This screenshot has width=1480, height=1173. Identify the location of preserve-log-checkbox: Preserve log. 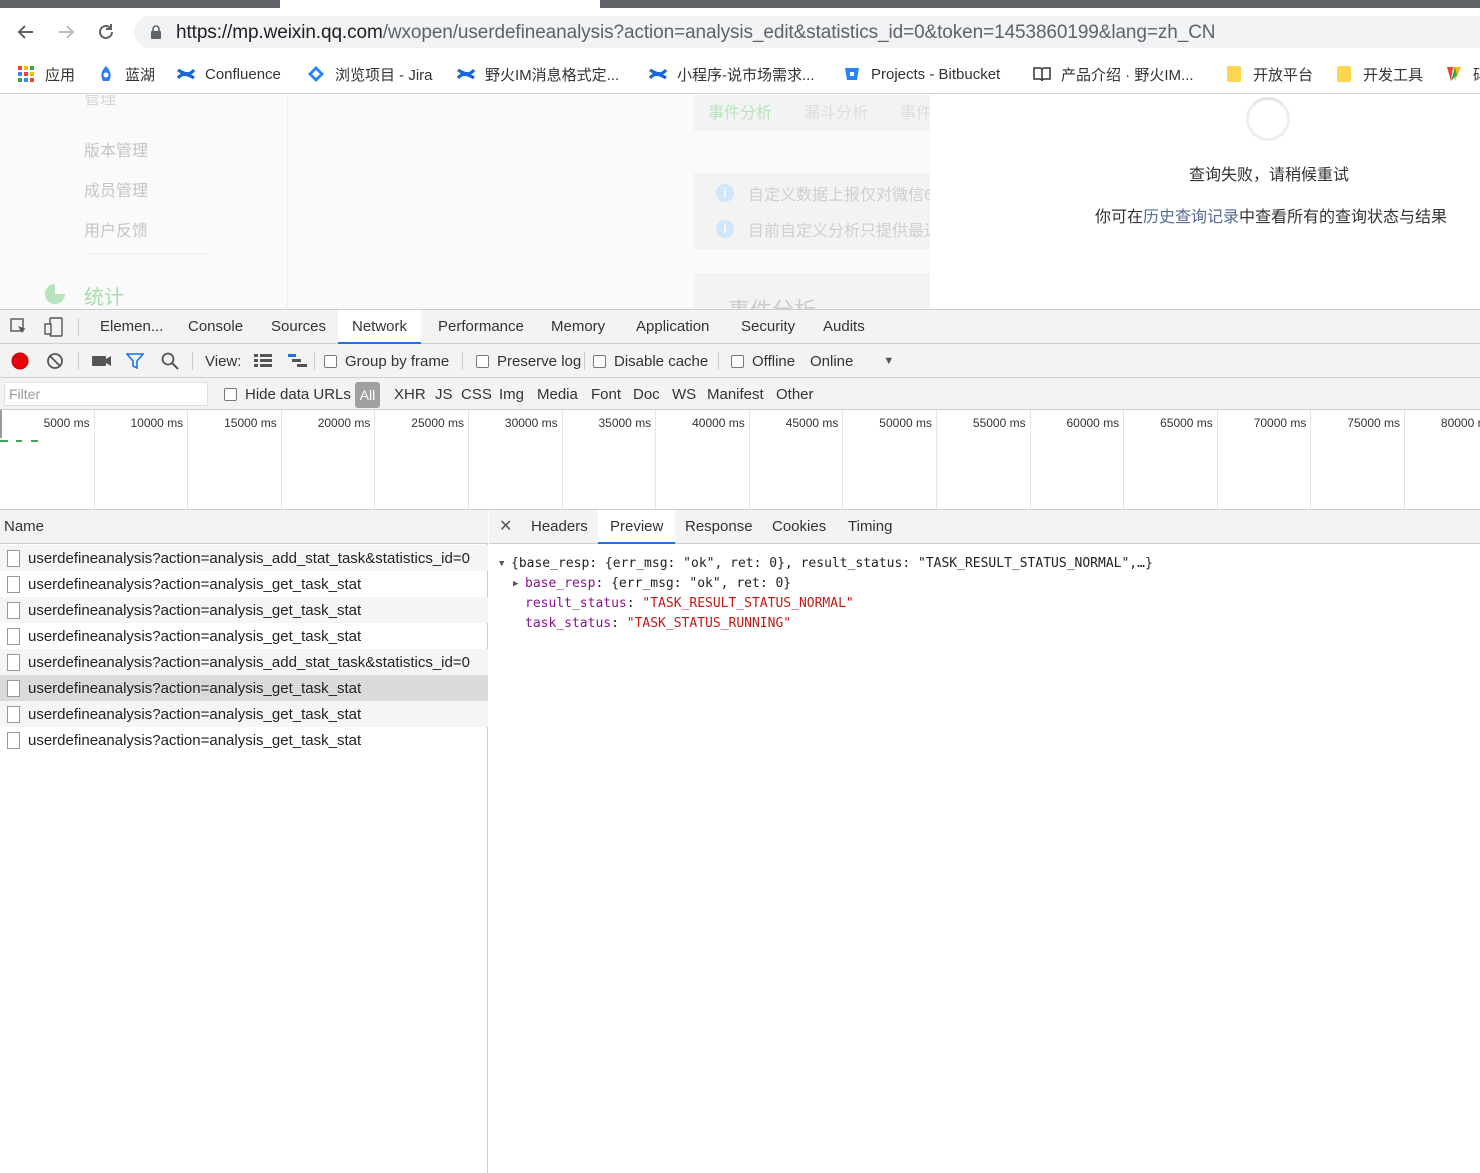
(528, 361).